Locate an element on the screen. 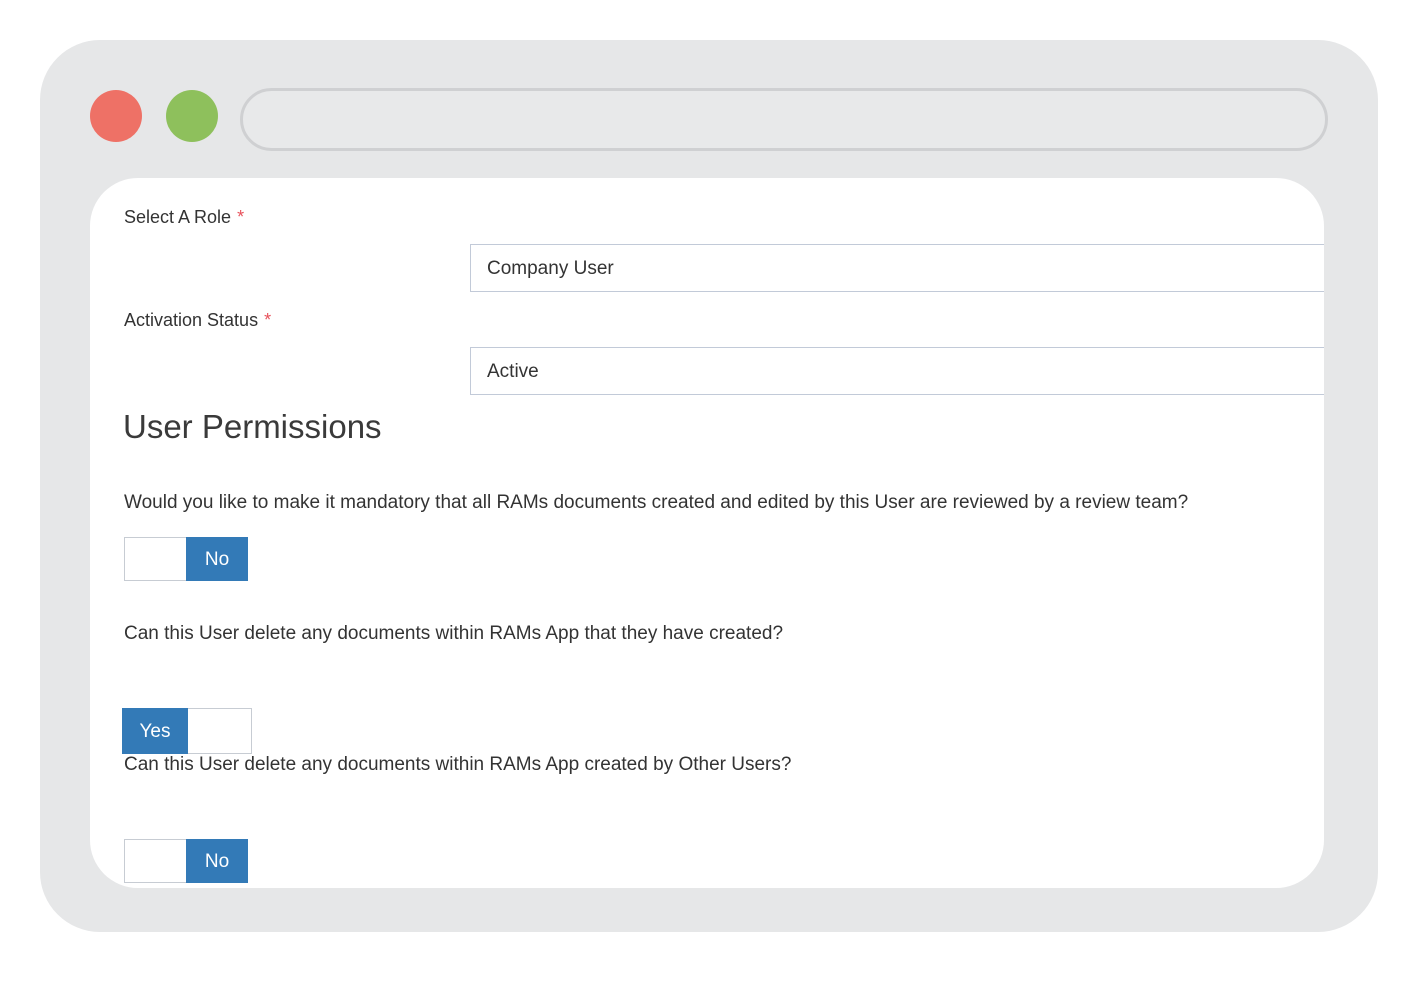 The width and height of the screenshot is (1420, 986). maximize-window-dot is located at coordinates (192, 116).